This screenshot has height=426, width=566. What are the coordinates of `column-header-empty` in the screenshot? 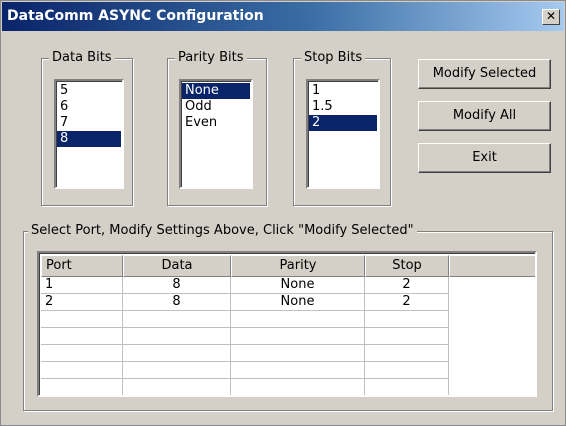 It's located at (492, 266).